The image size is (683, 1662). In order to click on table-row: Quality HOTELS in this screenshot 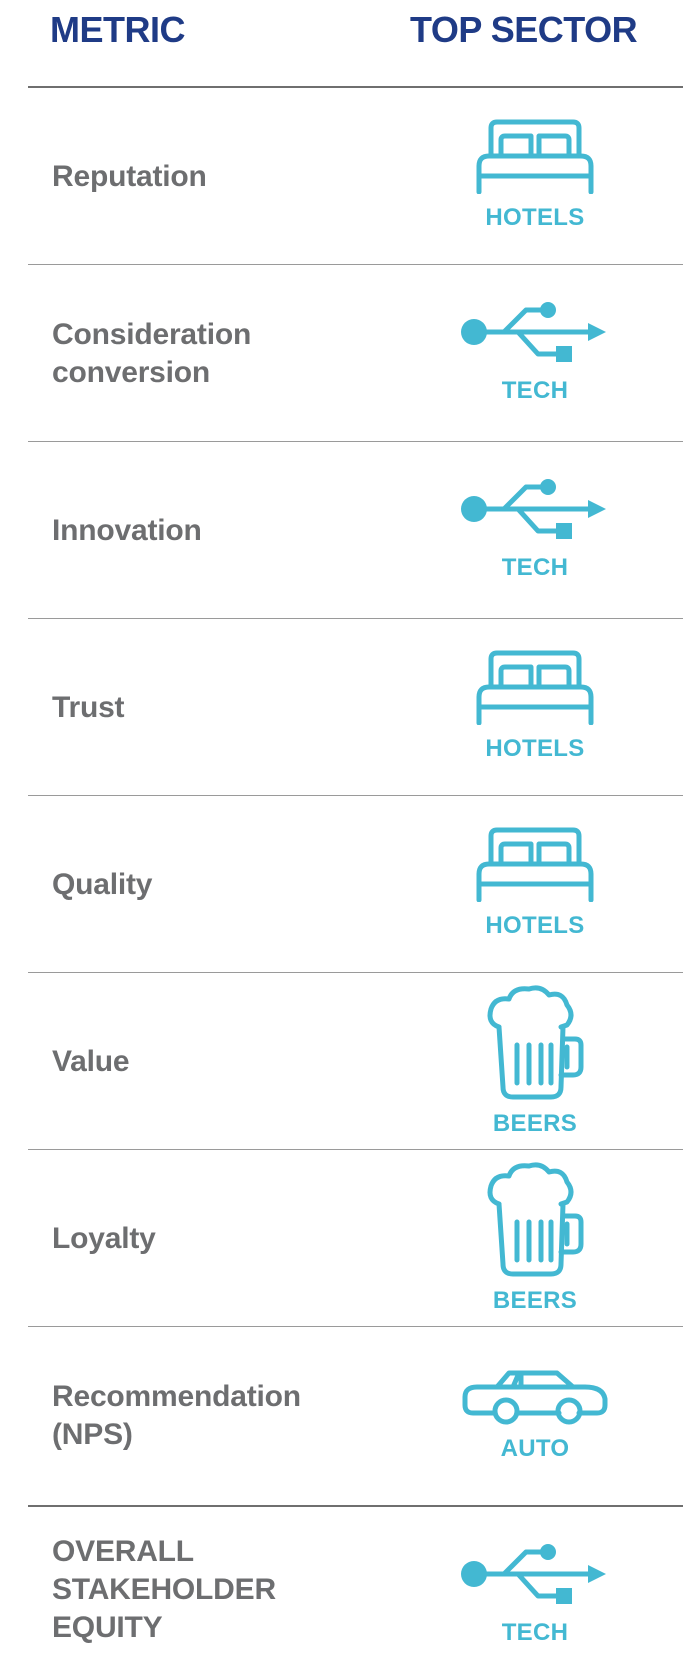, I will do `click(341, 884)`.